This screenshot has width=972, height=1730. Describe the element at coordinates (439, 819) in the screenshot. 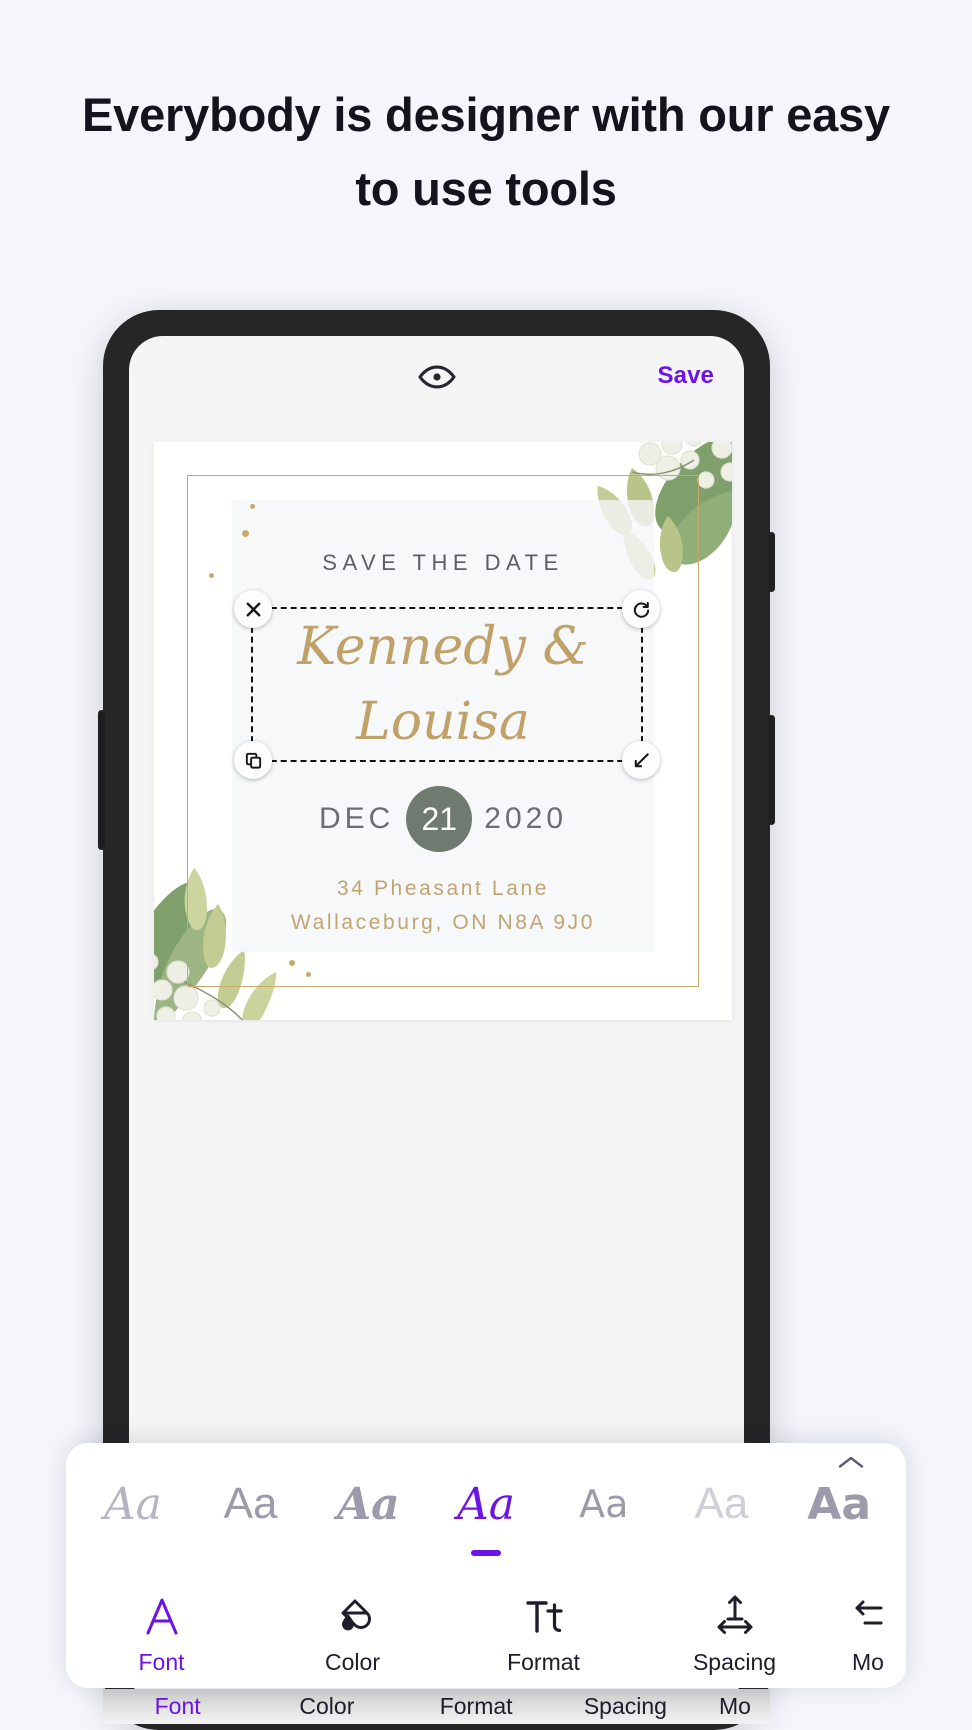

I see `card-date-day: 21` at that location.